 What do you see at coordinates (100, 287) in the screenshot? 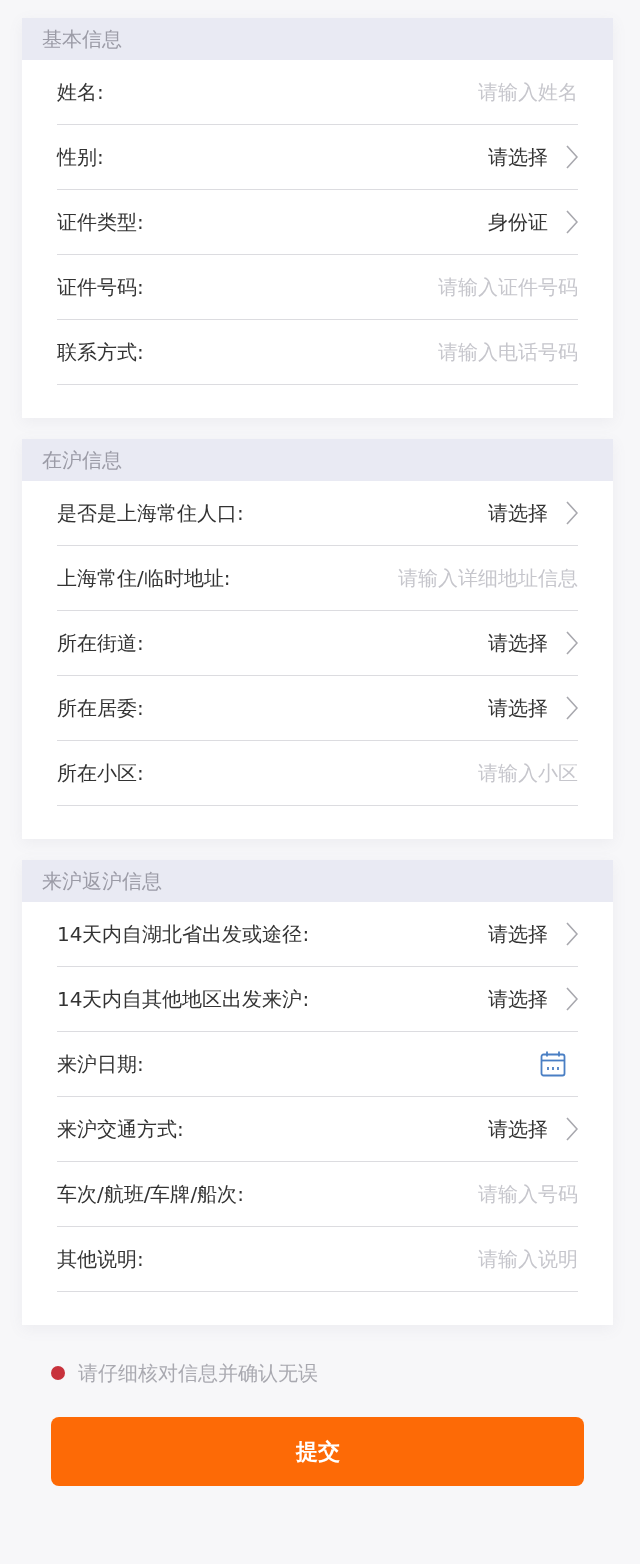
I see `field-label: 证件号码:` at bounding box center [100, 287].